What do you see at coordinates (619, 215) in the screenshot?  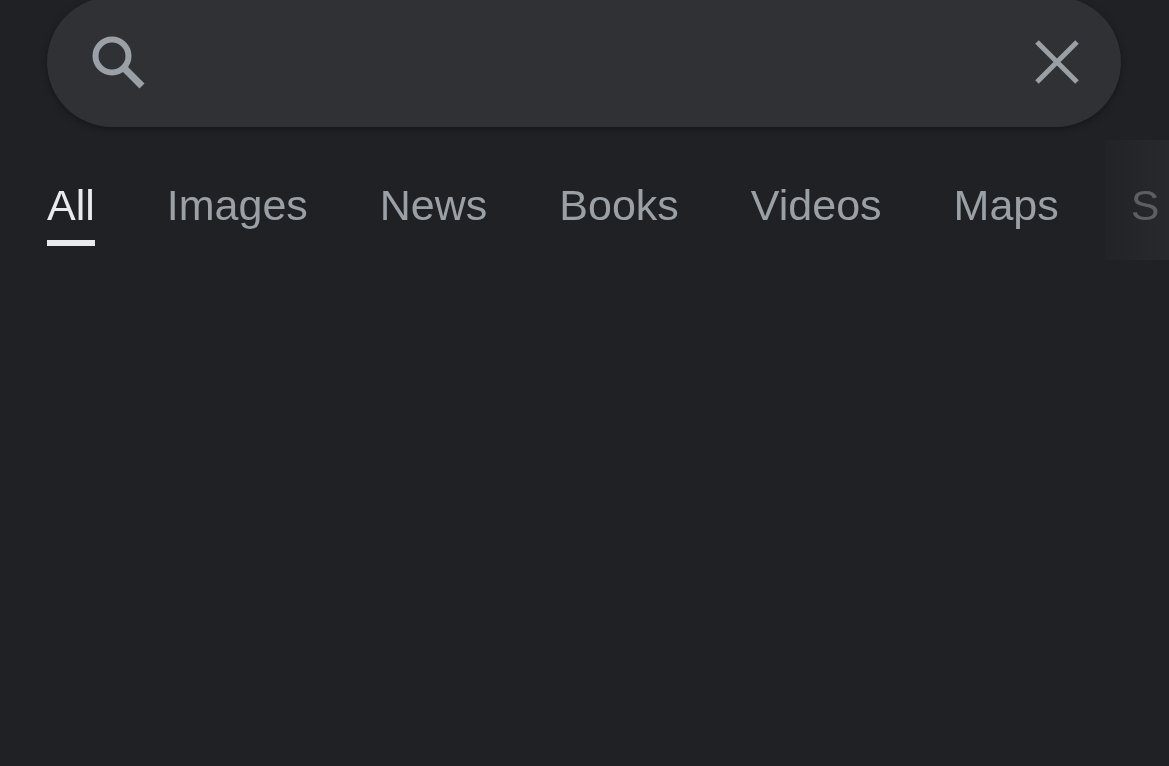 I see `tab: Books` at bounding box center [619, 215].